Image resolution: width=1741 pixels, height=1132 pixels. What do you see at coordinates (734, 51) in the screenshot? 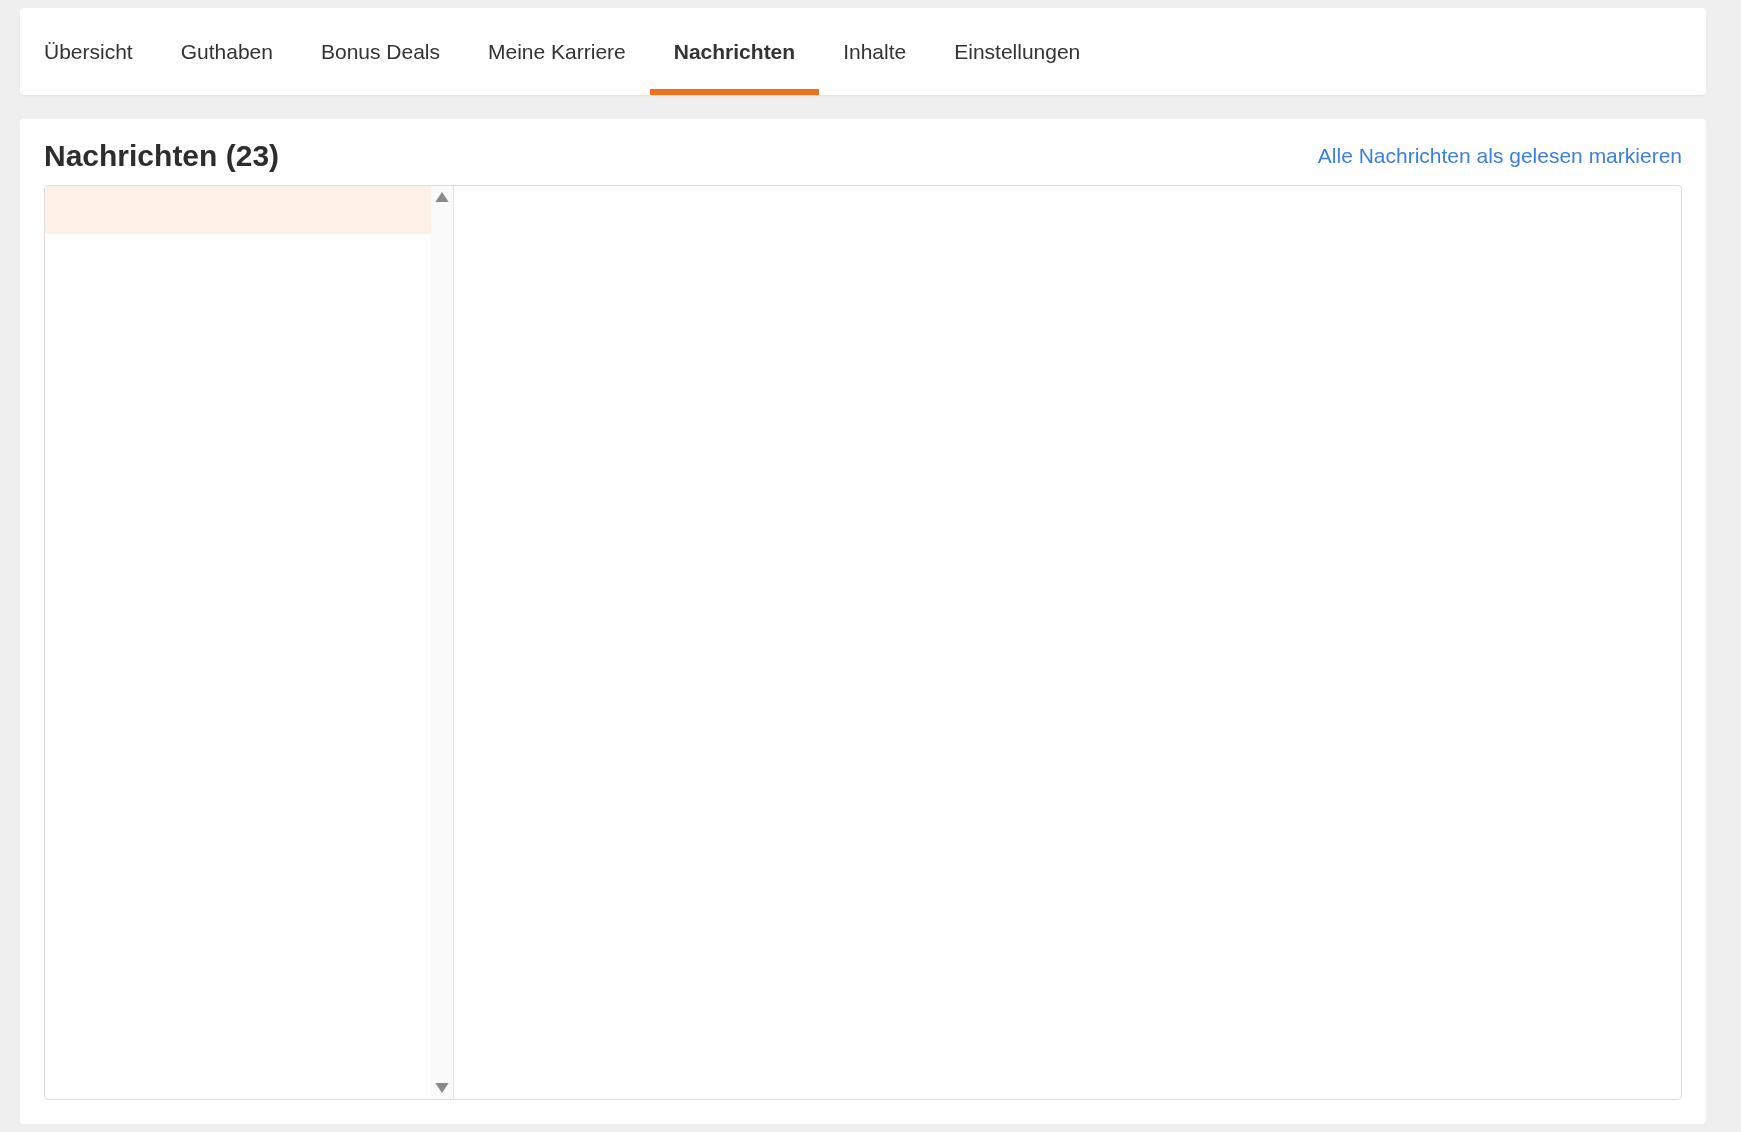
I see `tab: Nachrichten` at bounding box center [734, 51].